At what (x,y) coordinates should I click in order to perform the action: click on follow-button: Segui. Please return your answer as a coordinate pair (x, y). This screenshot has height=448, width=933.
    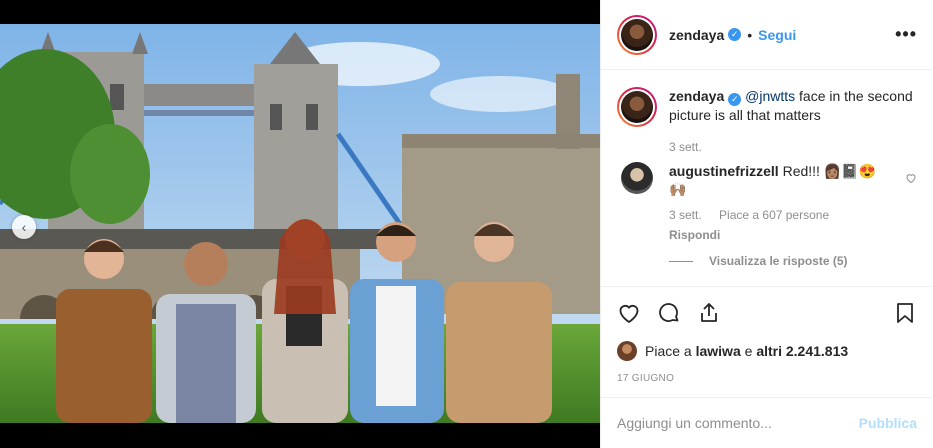
    Looking at the image, I should click on (777, 35).